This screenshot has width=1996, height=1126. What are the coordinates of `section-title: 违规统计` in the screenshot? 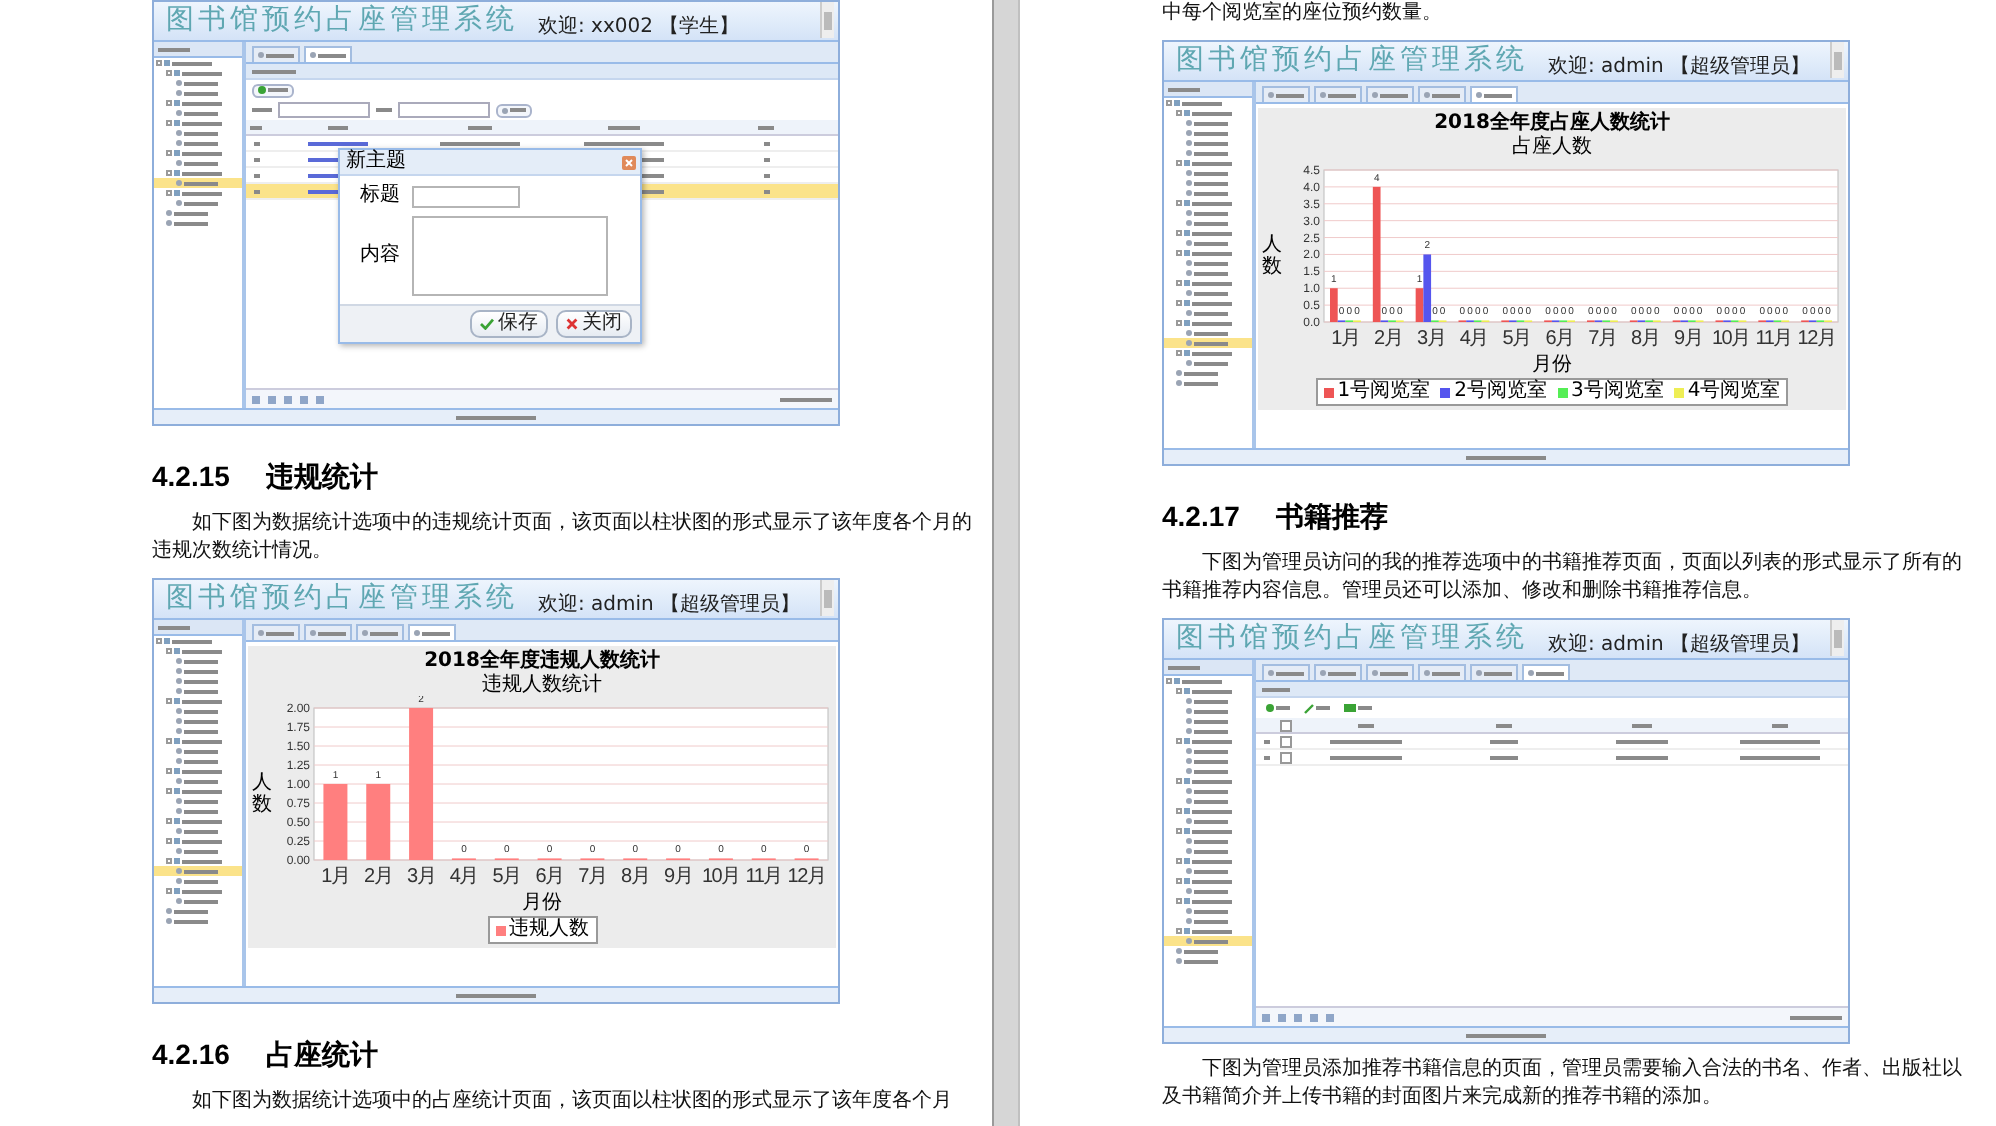 It's located at (321, 476).